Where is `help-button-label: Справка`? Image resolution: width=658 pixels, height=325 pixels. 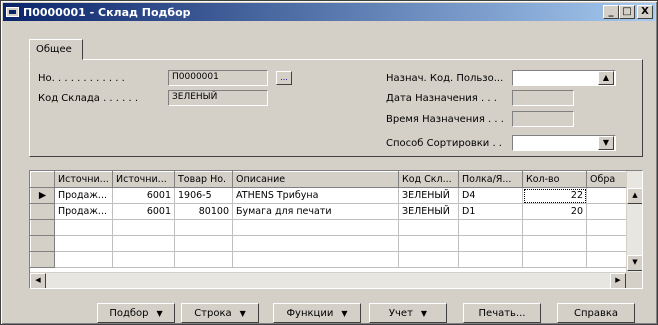 help-button-label: Справка is located at coordinates (596, 313).